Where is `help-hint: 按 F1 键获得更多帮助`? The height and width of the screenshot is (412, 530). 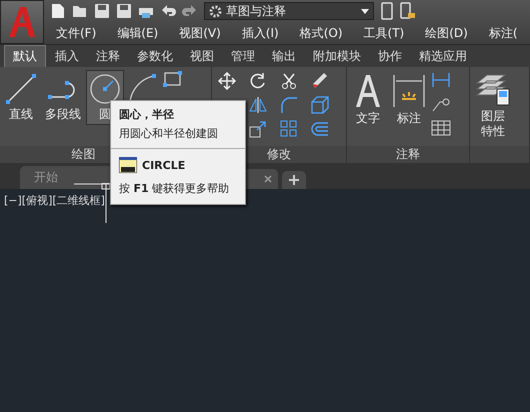
help-hint: 按 F1 键获得更多帮助 is located at coordinates (174, 189).